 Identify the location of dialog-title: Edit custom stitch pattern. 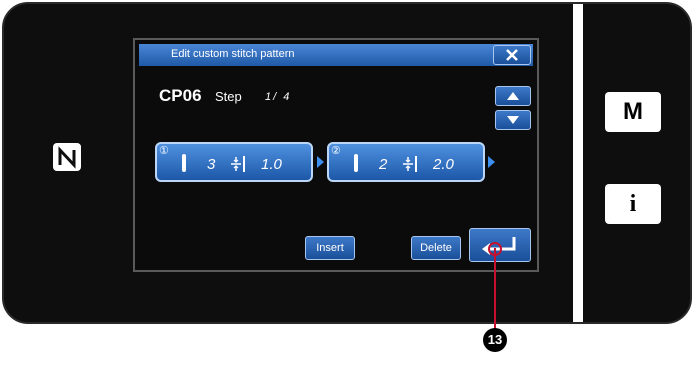
(233, 54).